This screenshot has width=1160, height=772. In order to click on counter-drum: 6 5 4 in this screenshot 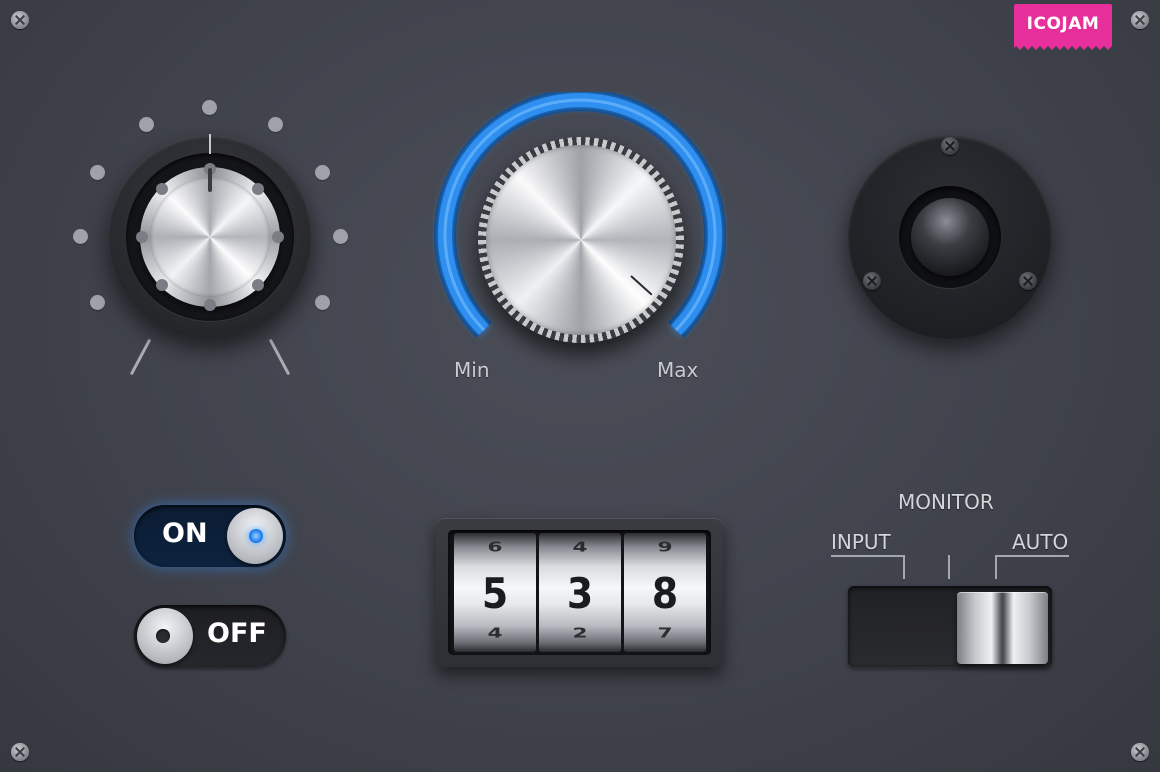, I will do `click(495, 592)`.